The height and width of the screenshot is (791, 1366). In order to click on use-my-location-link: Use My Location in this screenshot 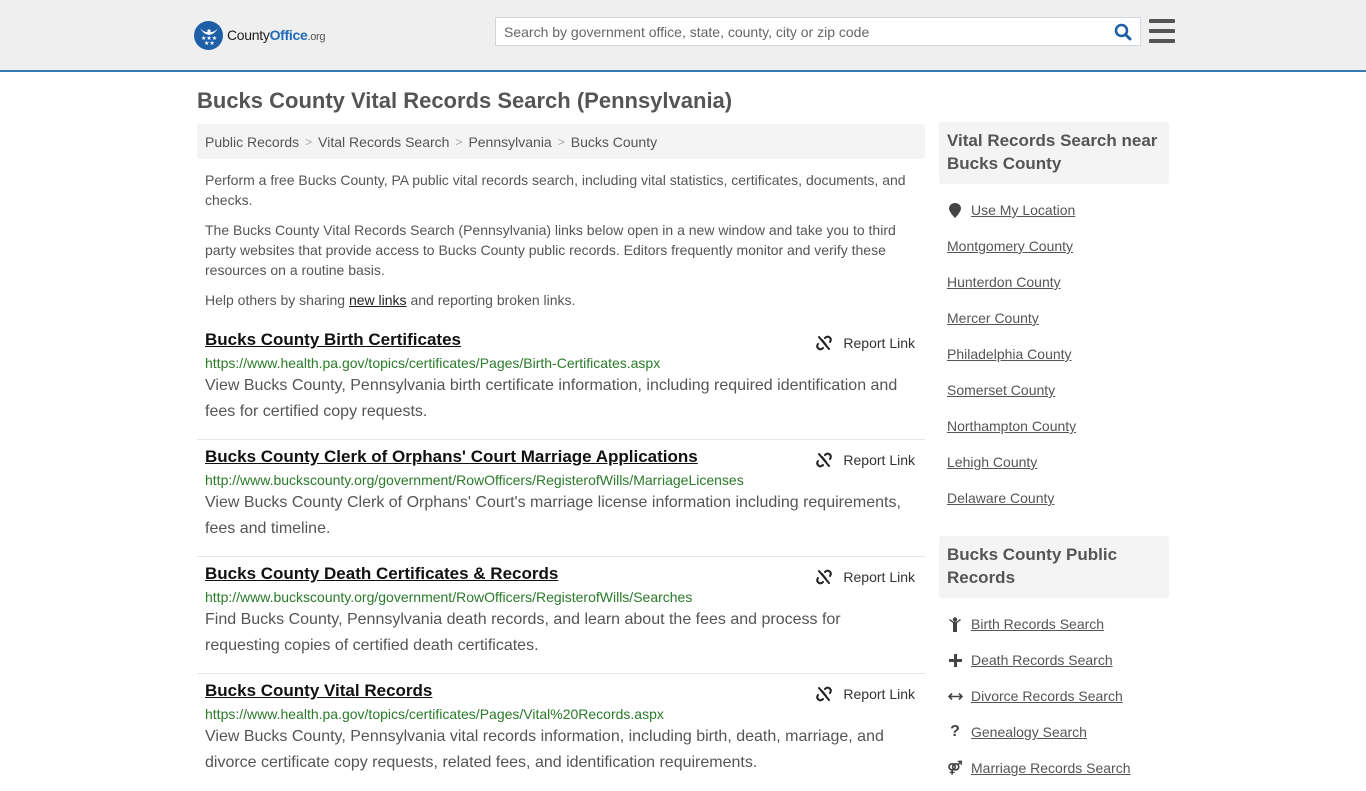, I will do `click(1023, 210)`.